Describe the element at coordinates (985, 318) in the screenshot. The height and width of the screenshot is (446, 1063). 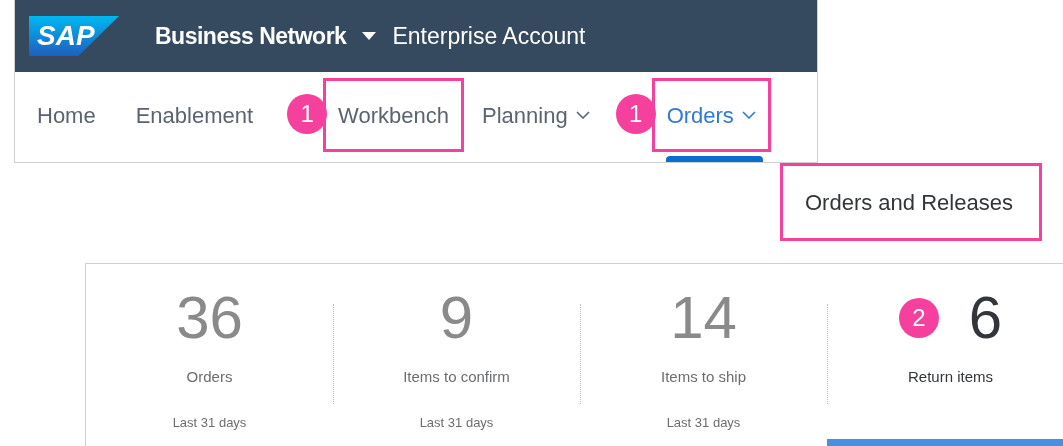
I see `tile-count: 6` at that location.